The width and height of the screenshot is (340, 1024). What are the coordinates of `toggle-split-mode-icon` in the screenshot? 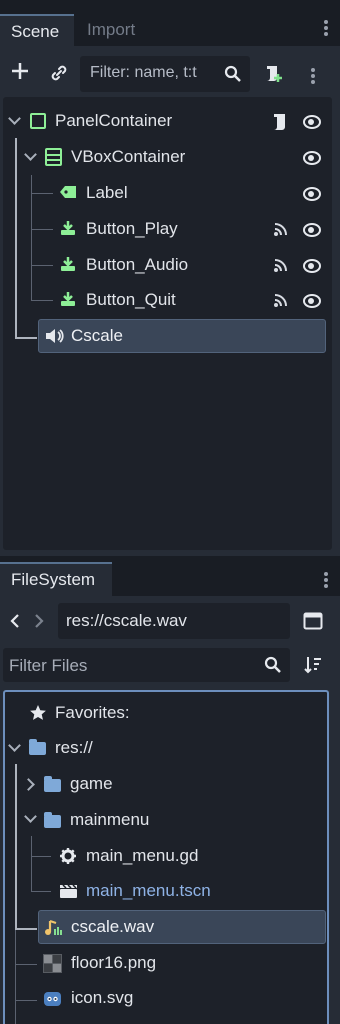 It's located at (313, 621).